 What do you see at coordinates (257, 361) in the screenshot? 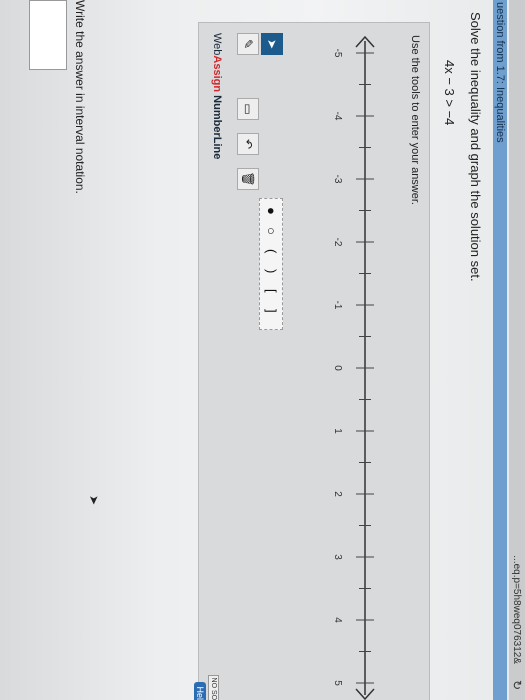
I see `tool-toolbar: ➤ ✎ ▭ ↶ 🗑 ● ○ ( ) [ ]` at bounding box center [257, 361].